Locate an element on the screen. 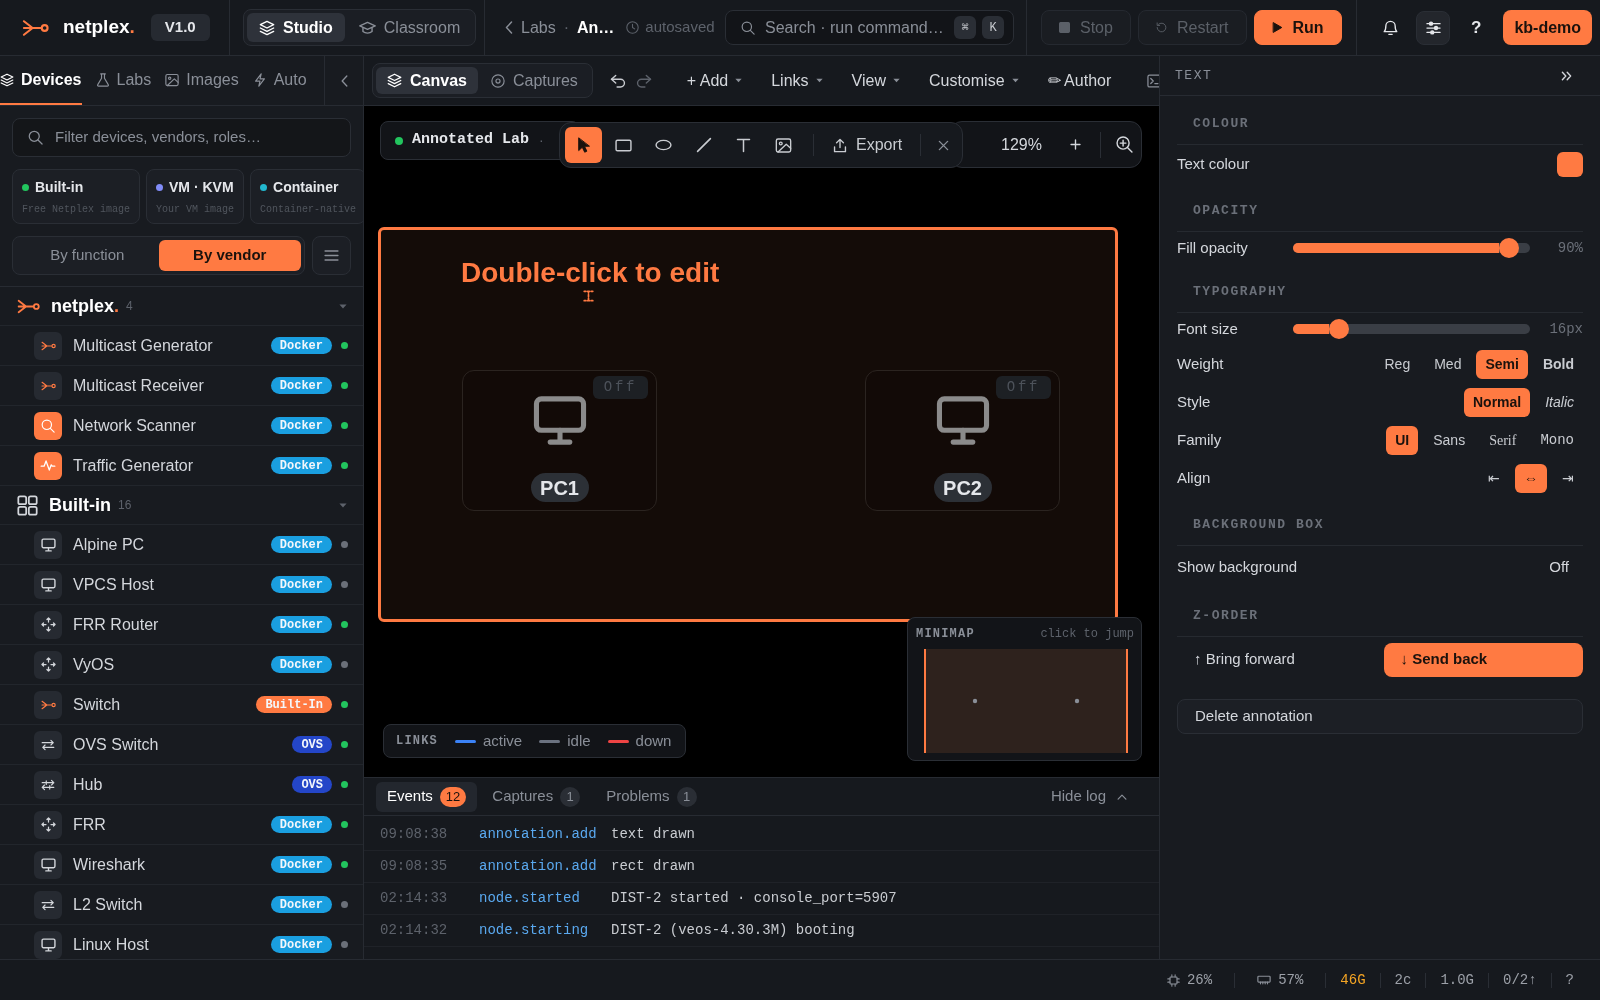  view-tab: Captures is located at coordinates (534, 80).